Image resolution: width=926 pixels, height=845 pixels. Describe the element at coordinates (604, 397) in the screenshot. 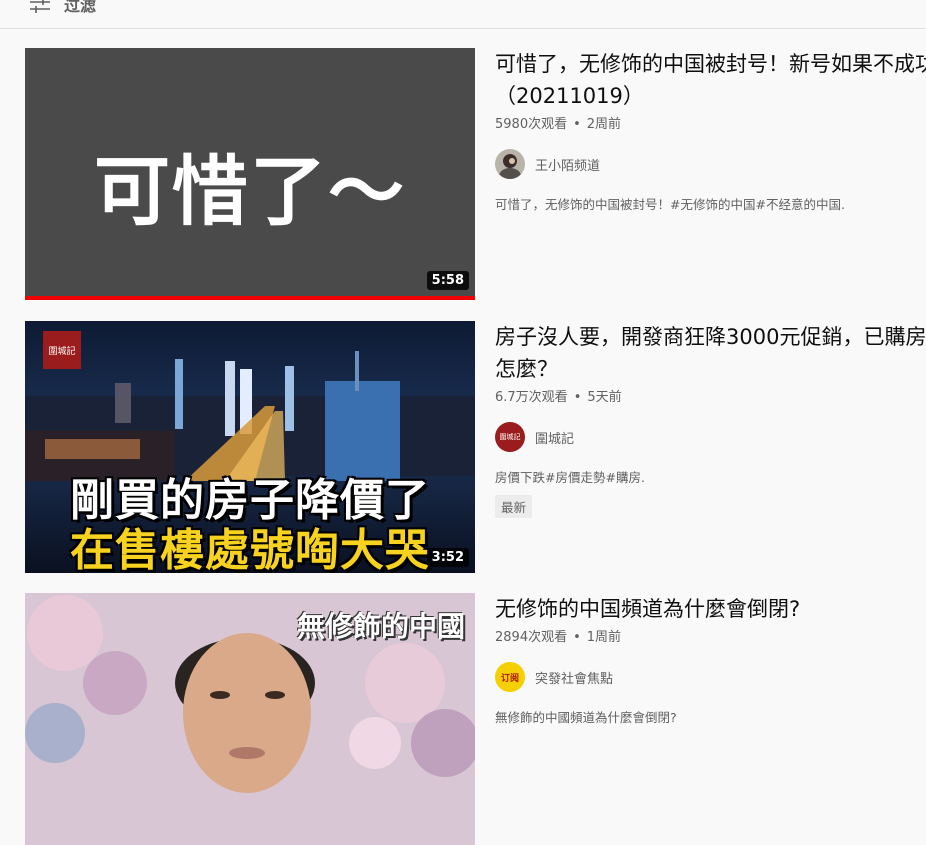

I see `upload-age: 5天前` at that location.